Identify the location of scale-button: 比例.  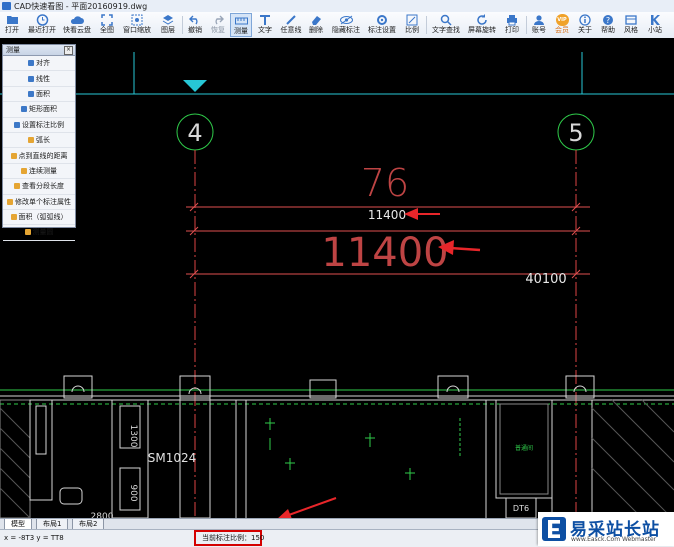
(412, 25).